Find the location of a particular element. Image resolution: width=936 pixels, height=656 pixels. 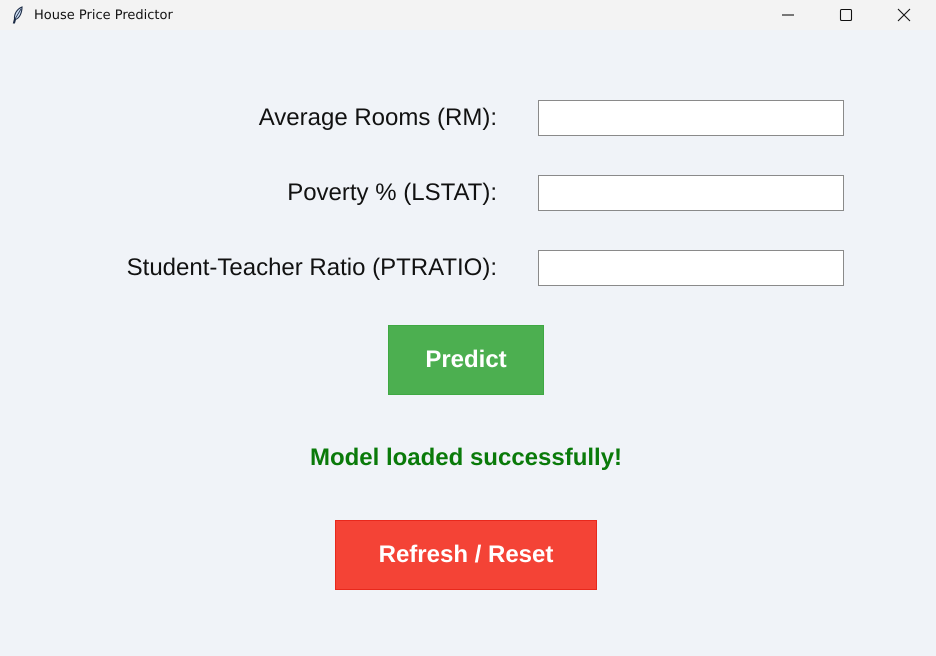

field-label: Poverty % (LSTAT): is located at coordinates (392, 193).